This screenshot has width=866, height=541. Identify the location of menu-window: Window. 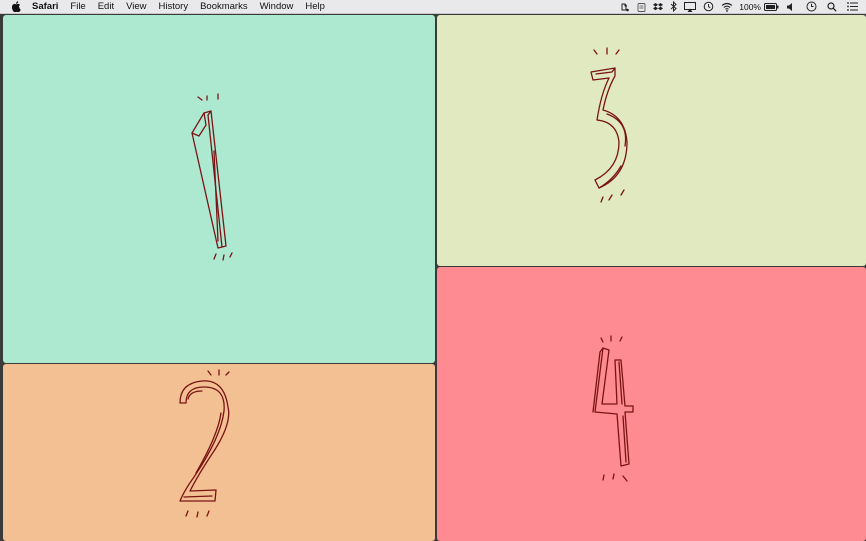
(277, 7).